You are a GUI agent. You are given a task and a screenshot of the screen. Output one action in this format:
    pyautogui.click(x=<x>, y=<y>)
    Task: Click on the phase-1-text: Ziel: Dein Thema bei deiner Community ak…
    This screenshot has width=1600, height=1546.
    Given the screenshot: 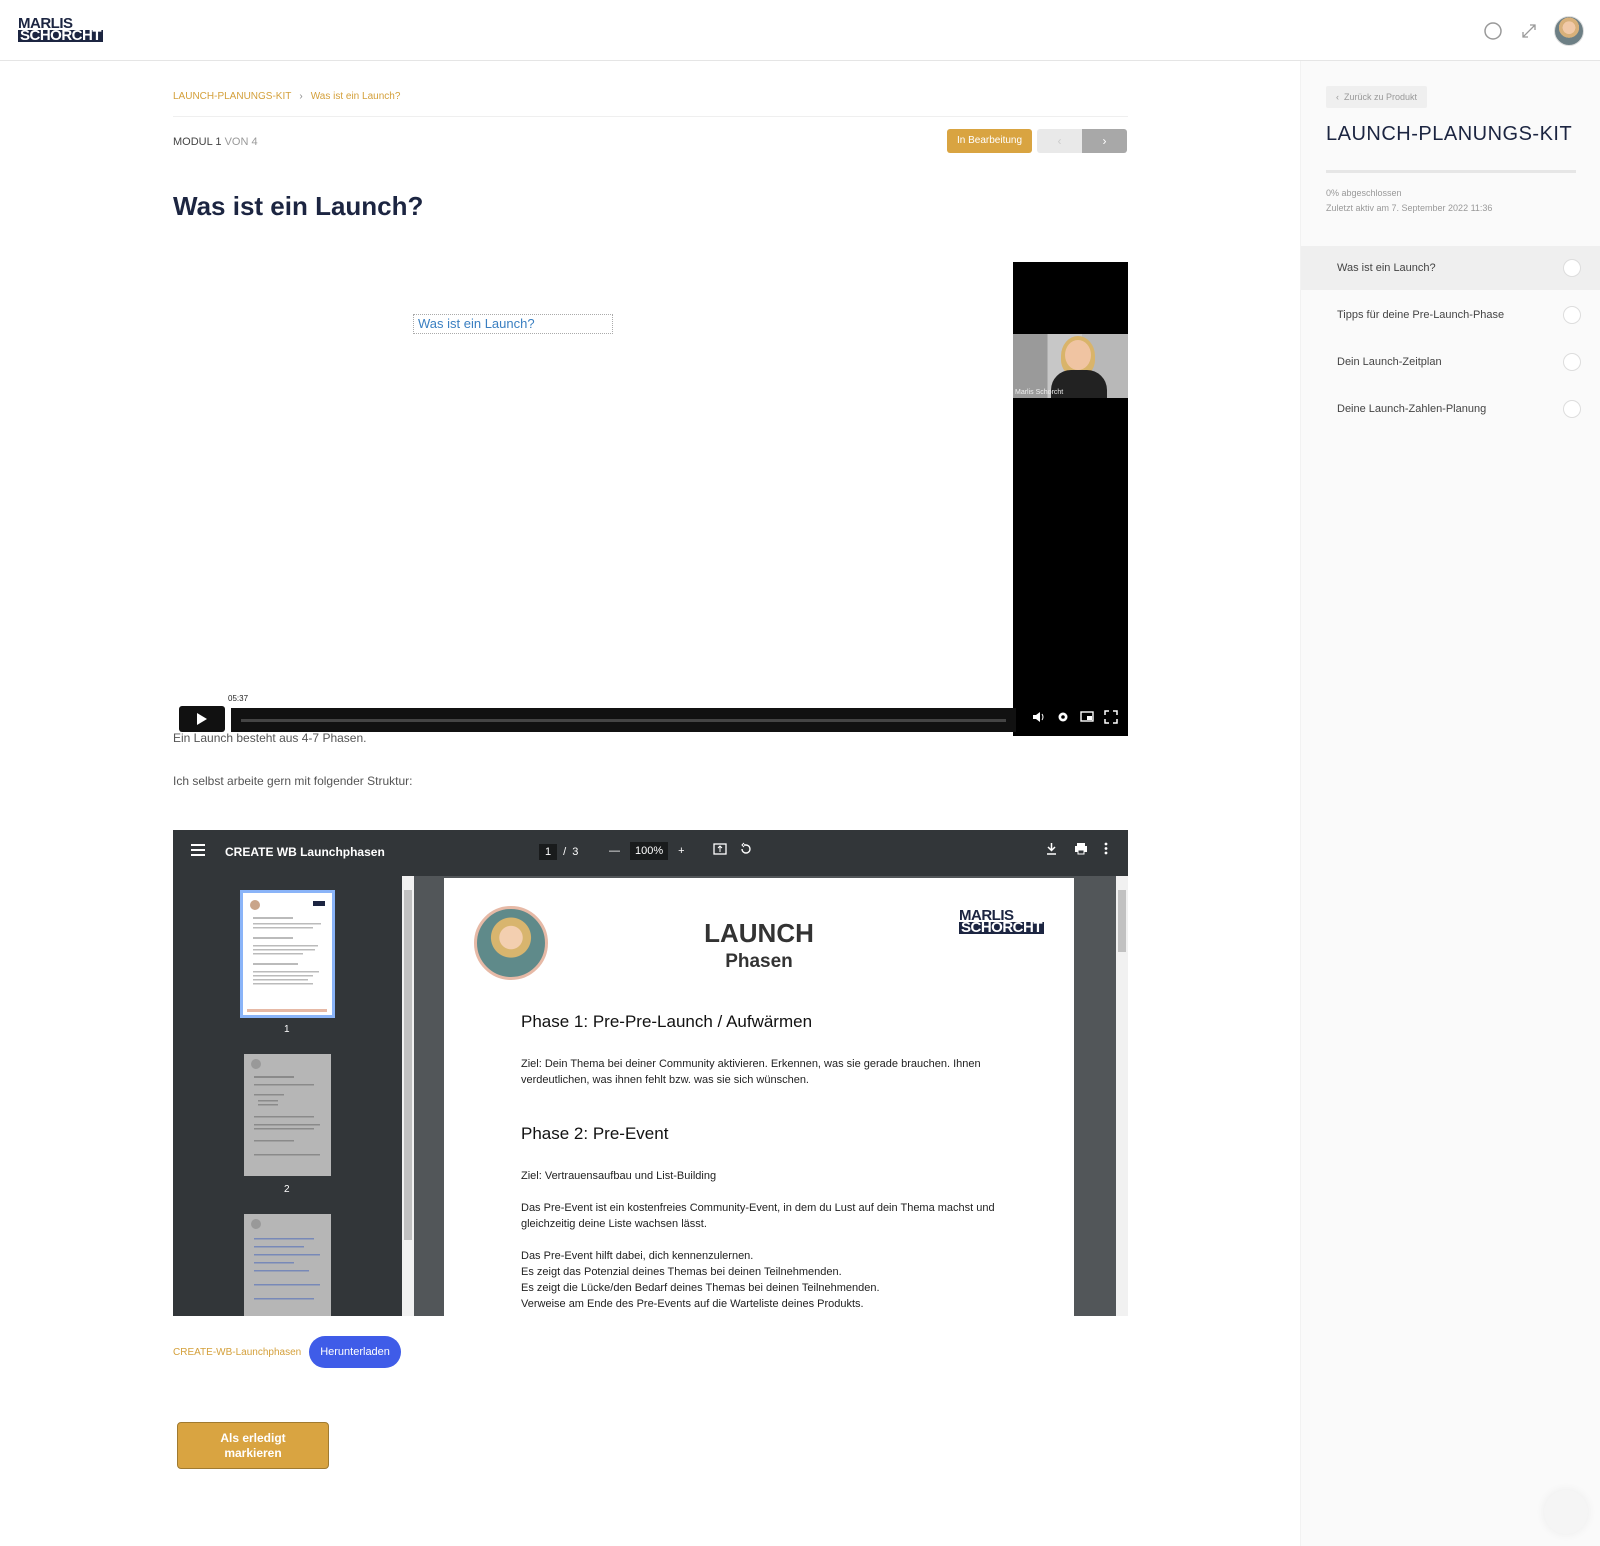 What is the action you would take?
    pyautogui.click(x=751, y=1072)
    